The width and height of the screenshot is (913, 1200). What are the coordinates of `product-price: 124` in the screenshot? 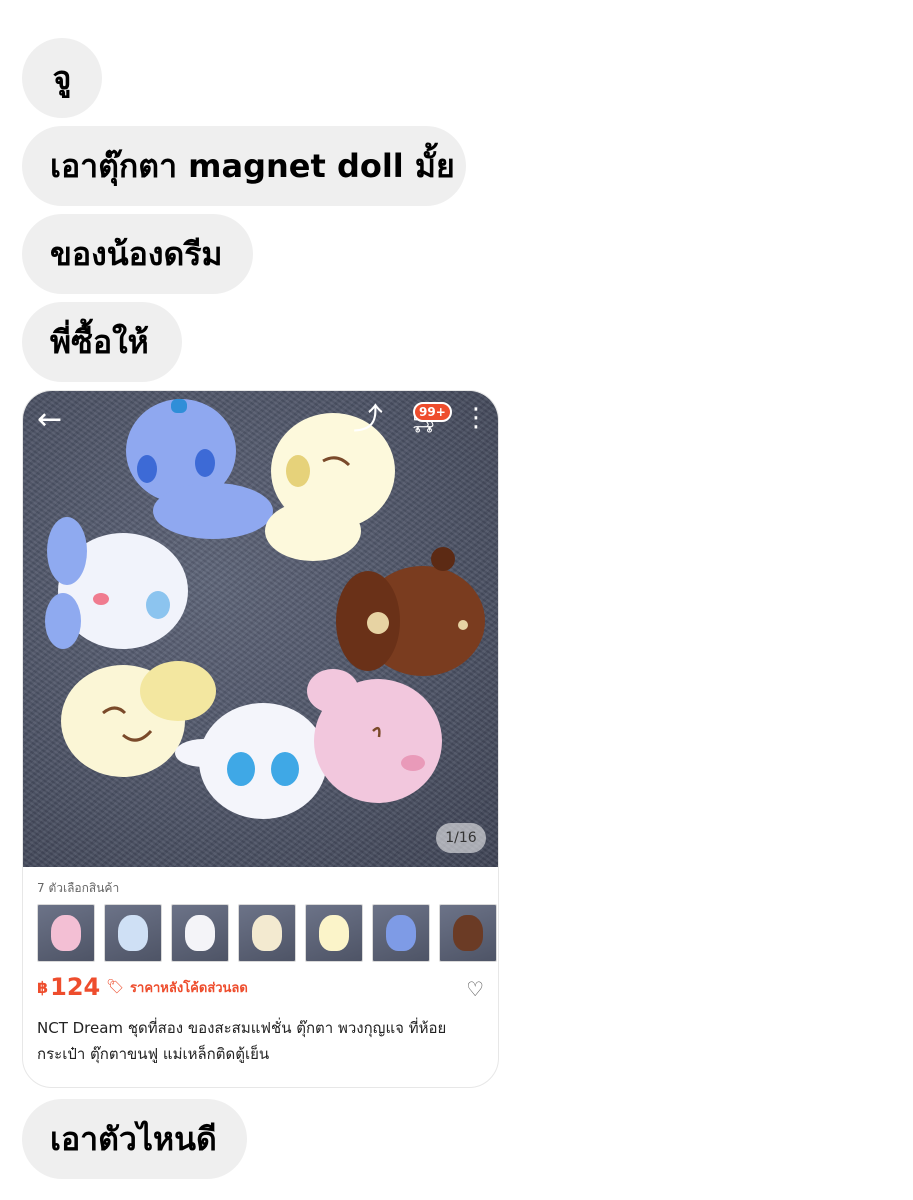 It's located at (75, 987).